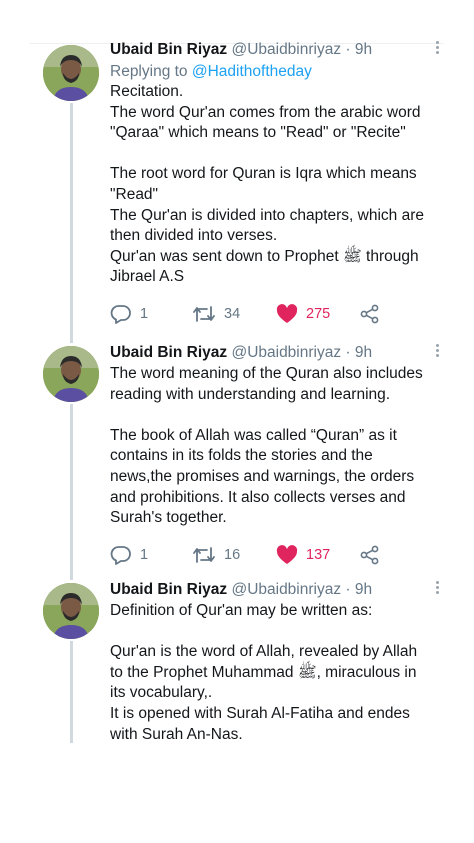 The image size is (474, 843). I want to click on tweet-line: its vocabulary,., so click(161, 693).